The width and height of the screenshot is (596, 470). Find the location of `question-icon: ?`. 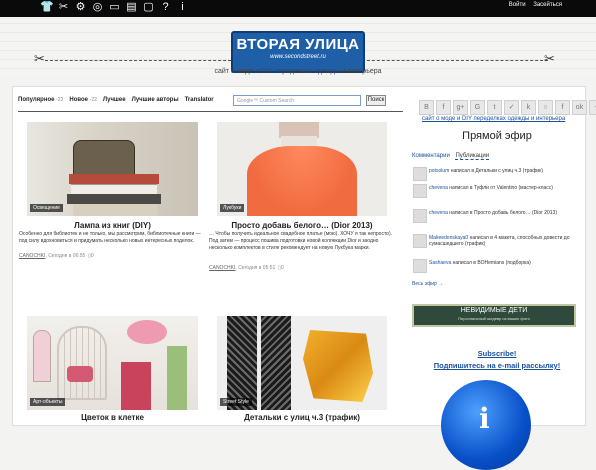

question-icon: ? is located at coordinates (165, 7).